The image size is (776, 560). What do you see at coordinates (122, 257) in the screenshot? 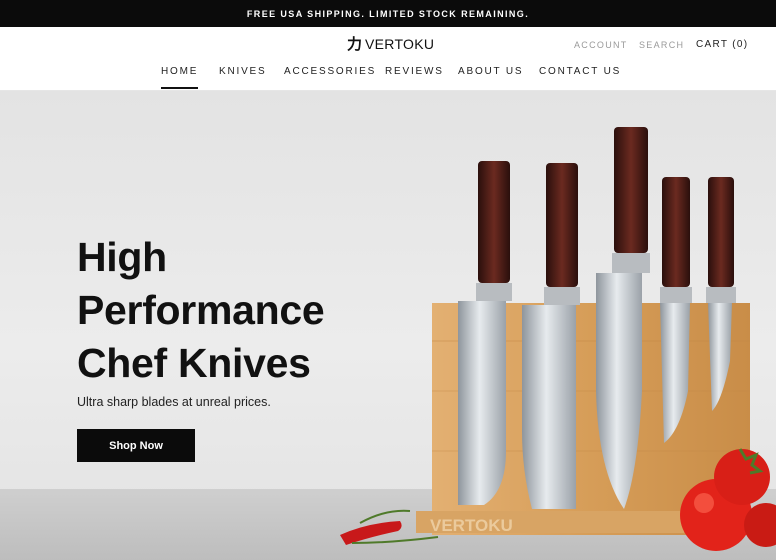
I see `headline-line: High` at bounding box center [122, 257].